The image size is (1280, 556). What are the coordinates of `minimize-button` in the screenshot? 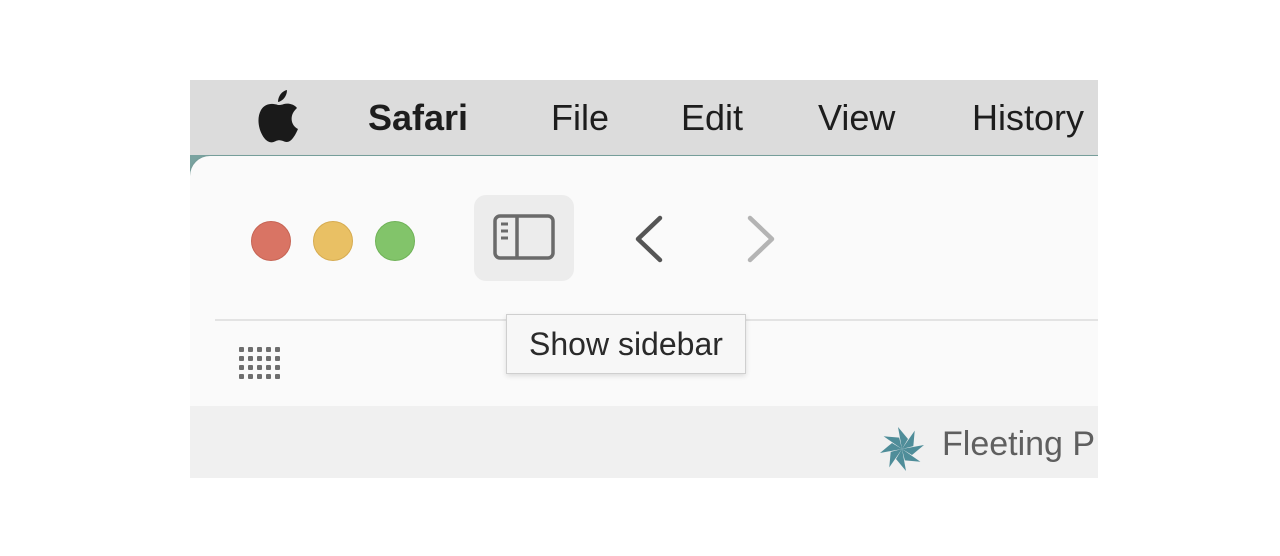 It's located at (333, 241).